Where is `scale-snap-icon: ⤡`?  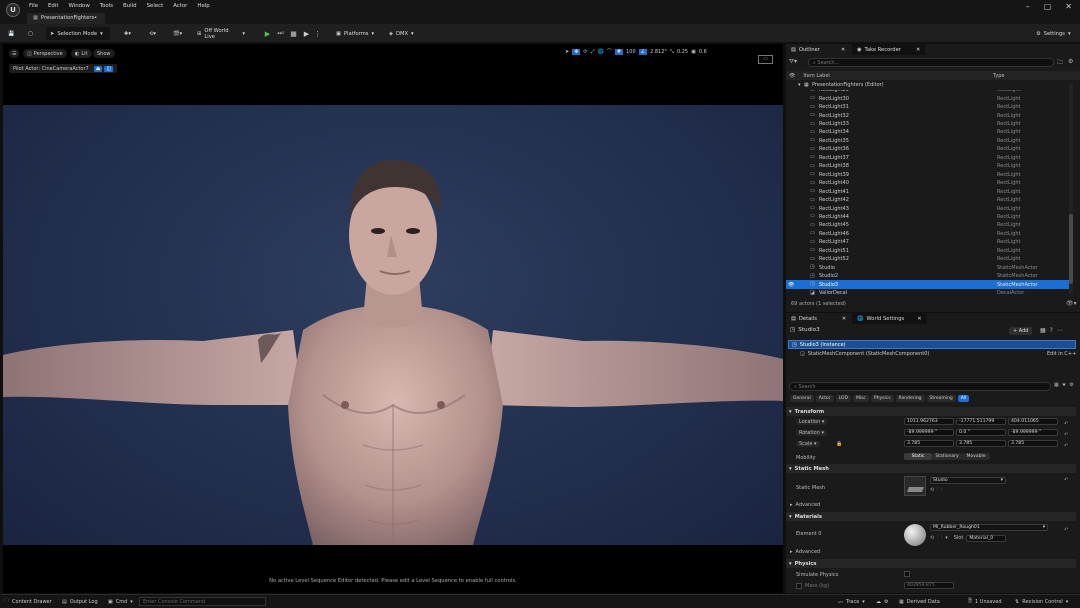 scale-snap-icon: ⤡ is located at coordinates (672, 52).